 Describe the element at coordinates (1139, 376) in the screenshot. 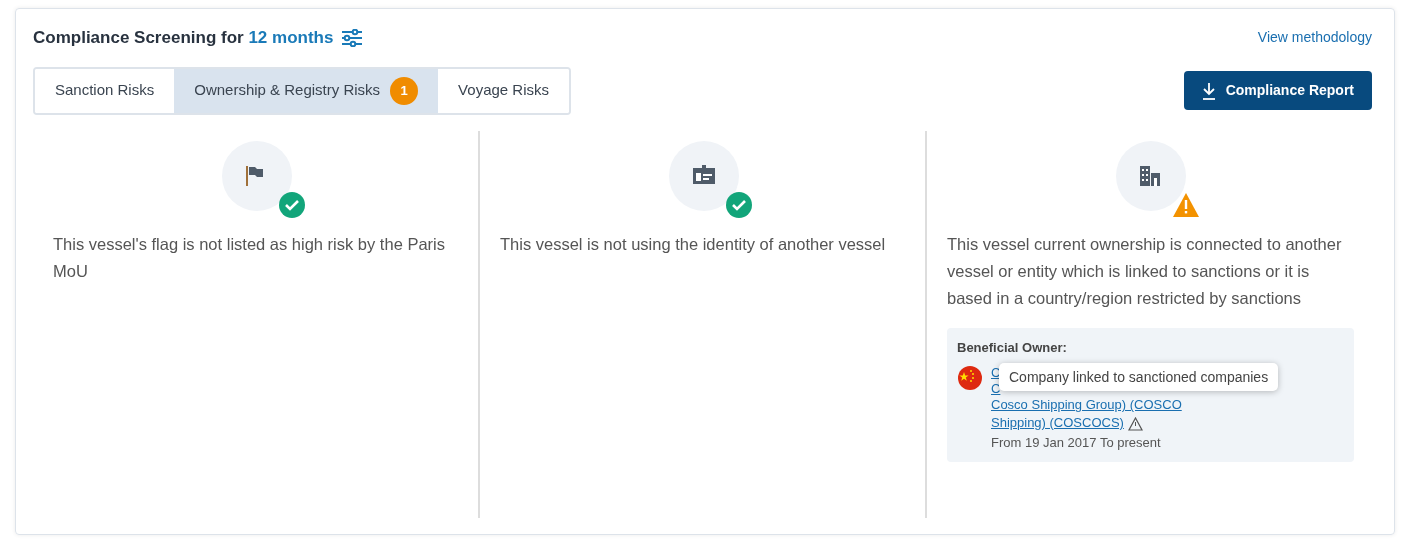

I see `tooltip: Company linked to sanctioned companies` at that location.